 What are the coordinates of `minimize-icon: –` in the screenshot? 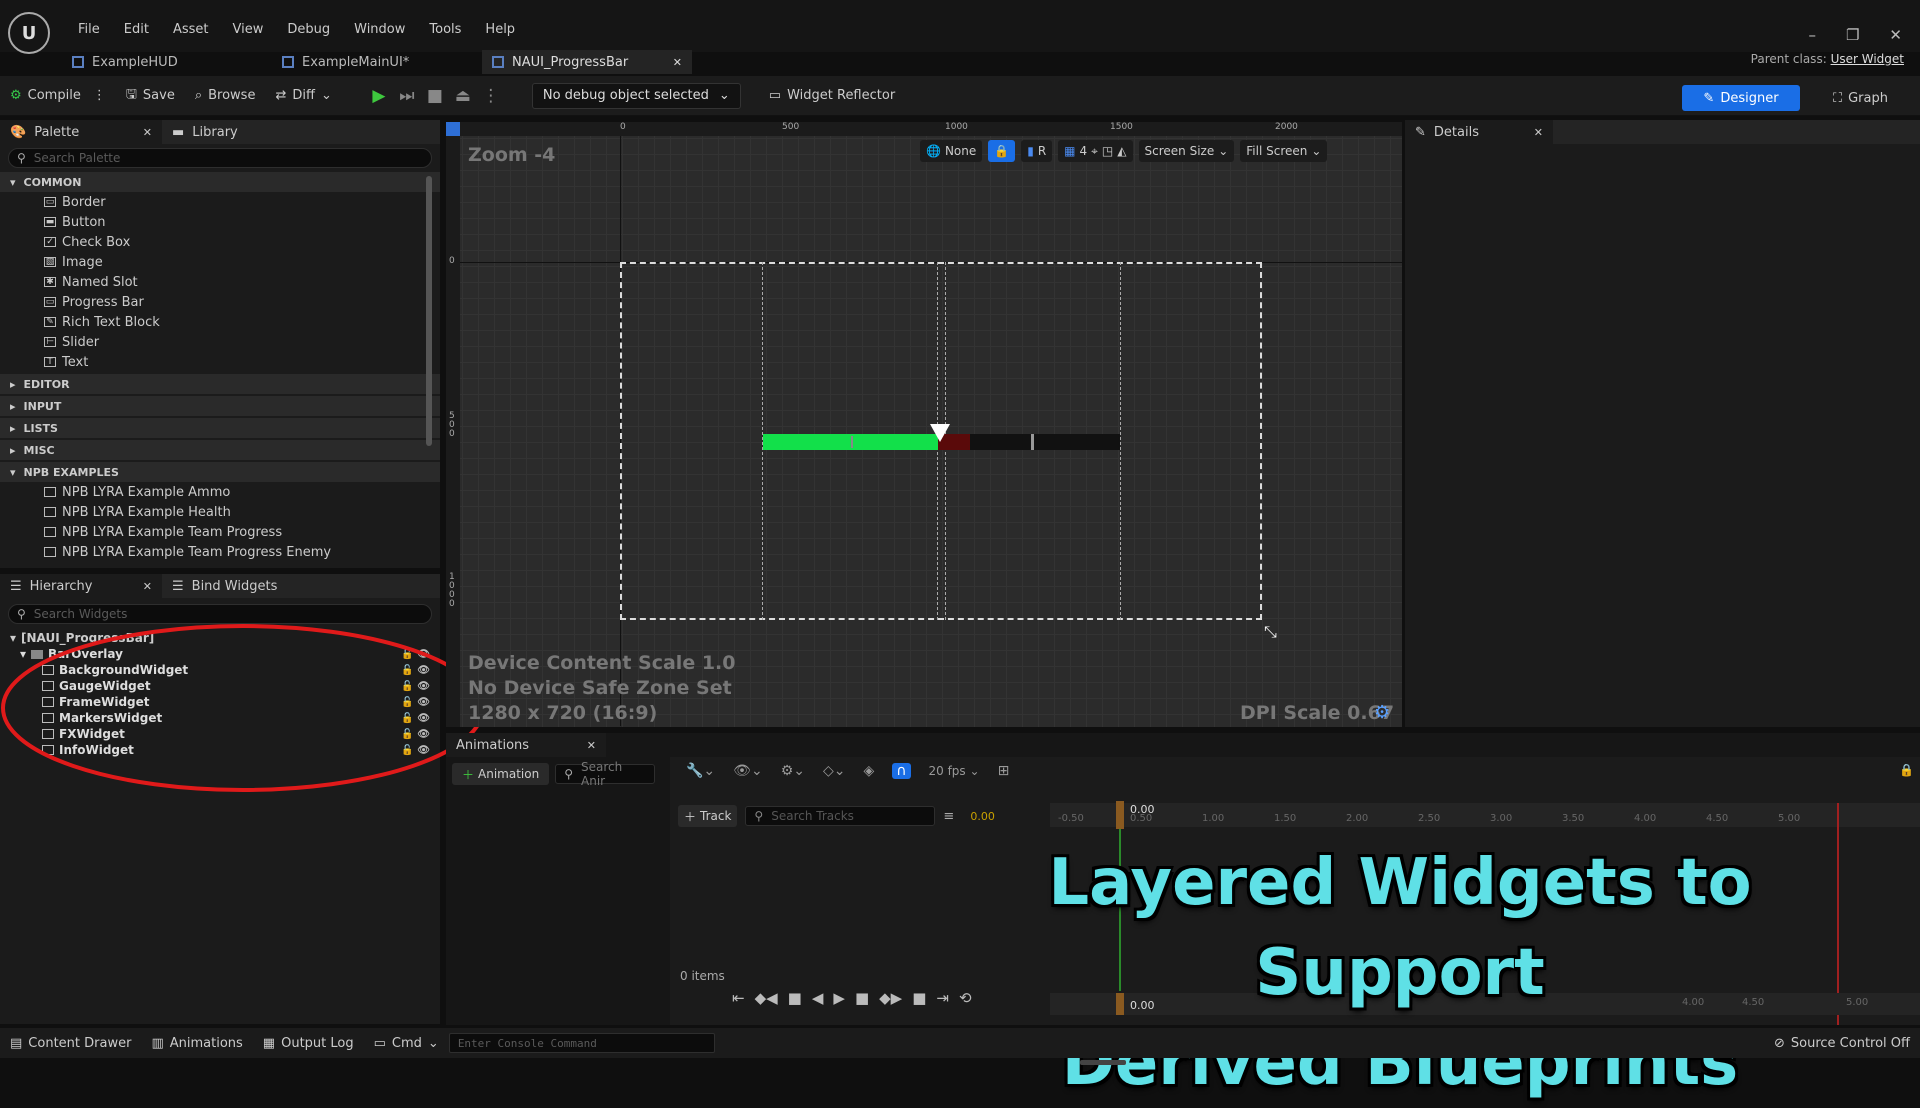 It's located at (1812, 35).